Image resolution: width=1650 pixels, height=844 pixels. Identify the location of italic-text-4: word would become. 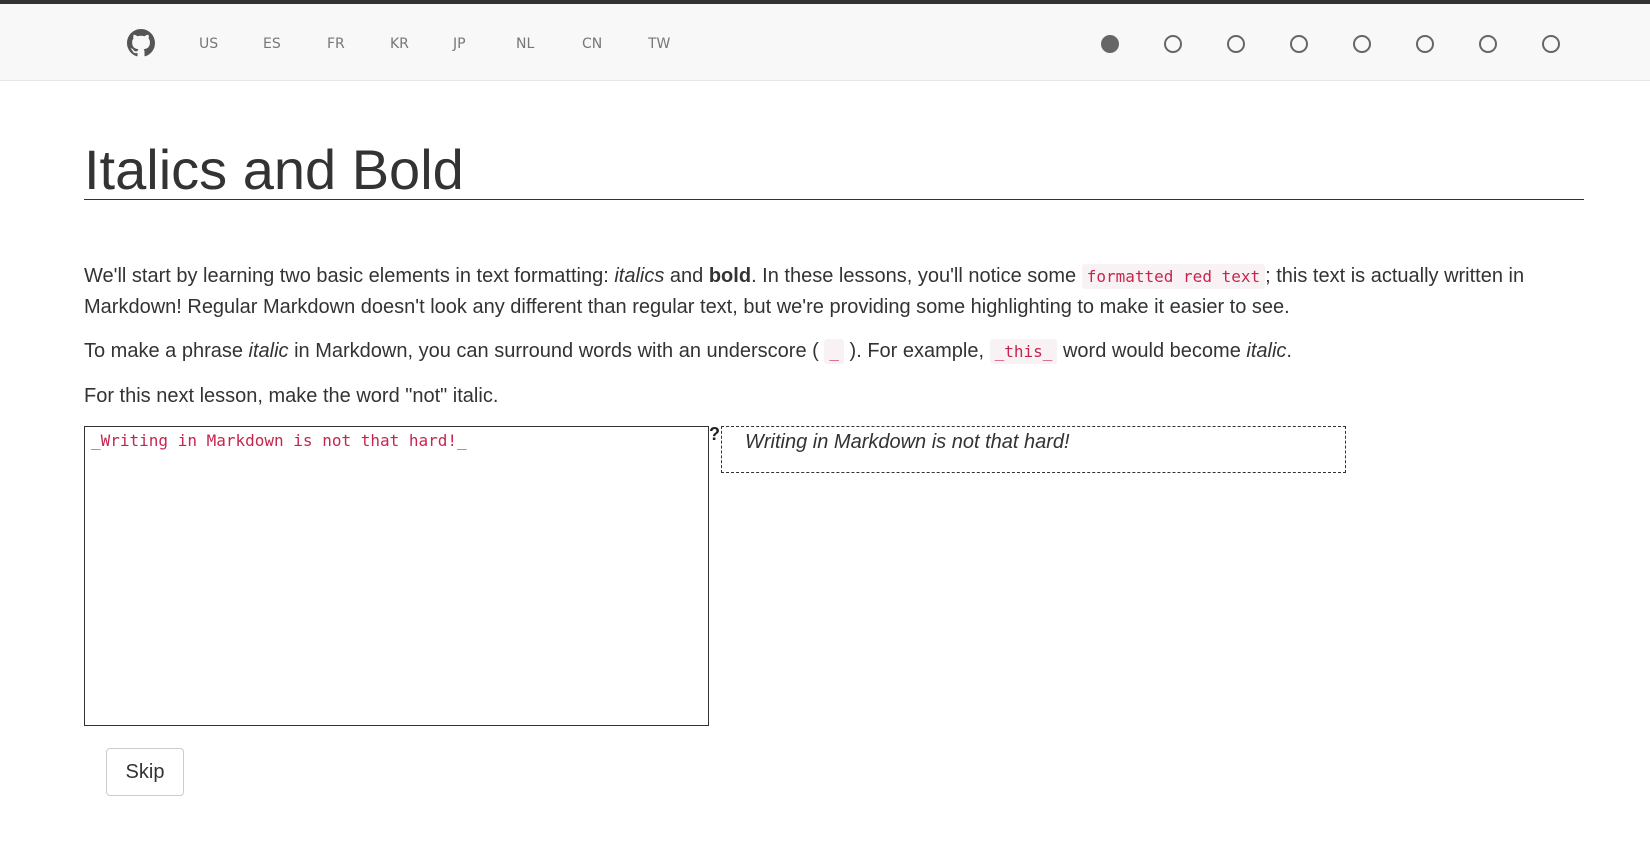
(1152, 351).